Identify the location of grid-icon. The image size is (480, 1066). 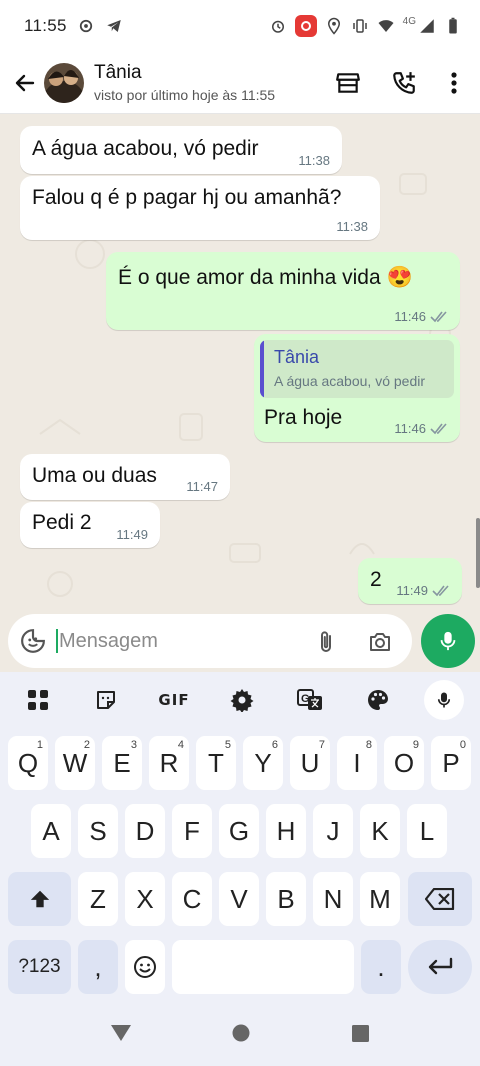
(38, 700).